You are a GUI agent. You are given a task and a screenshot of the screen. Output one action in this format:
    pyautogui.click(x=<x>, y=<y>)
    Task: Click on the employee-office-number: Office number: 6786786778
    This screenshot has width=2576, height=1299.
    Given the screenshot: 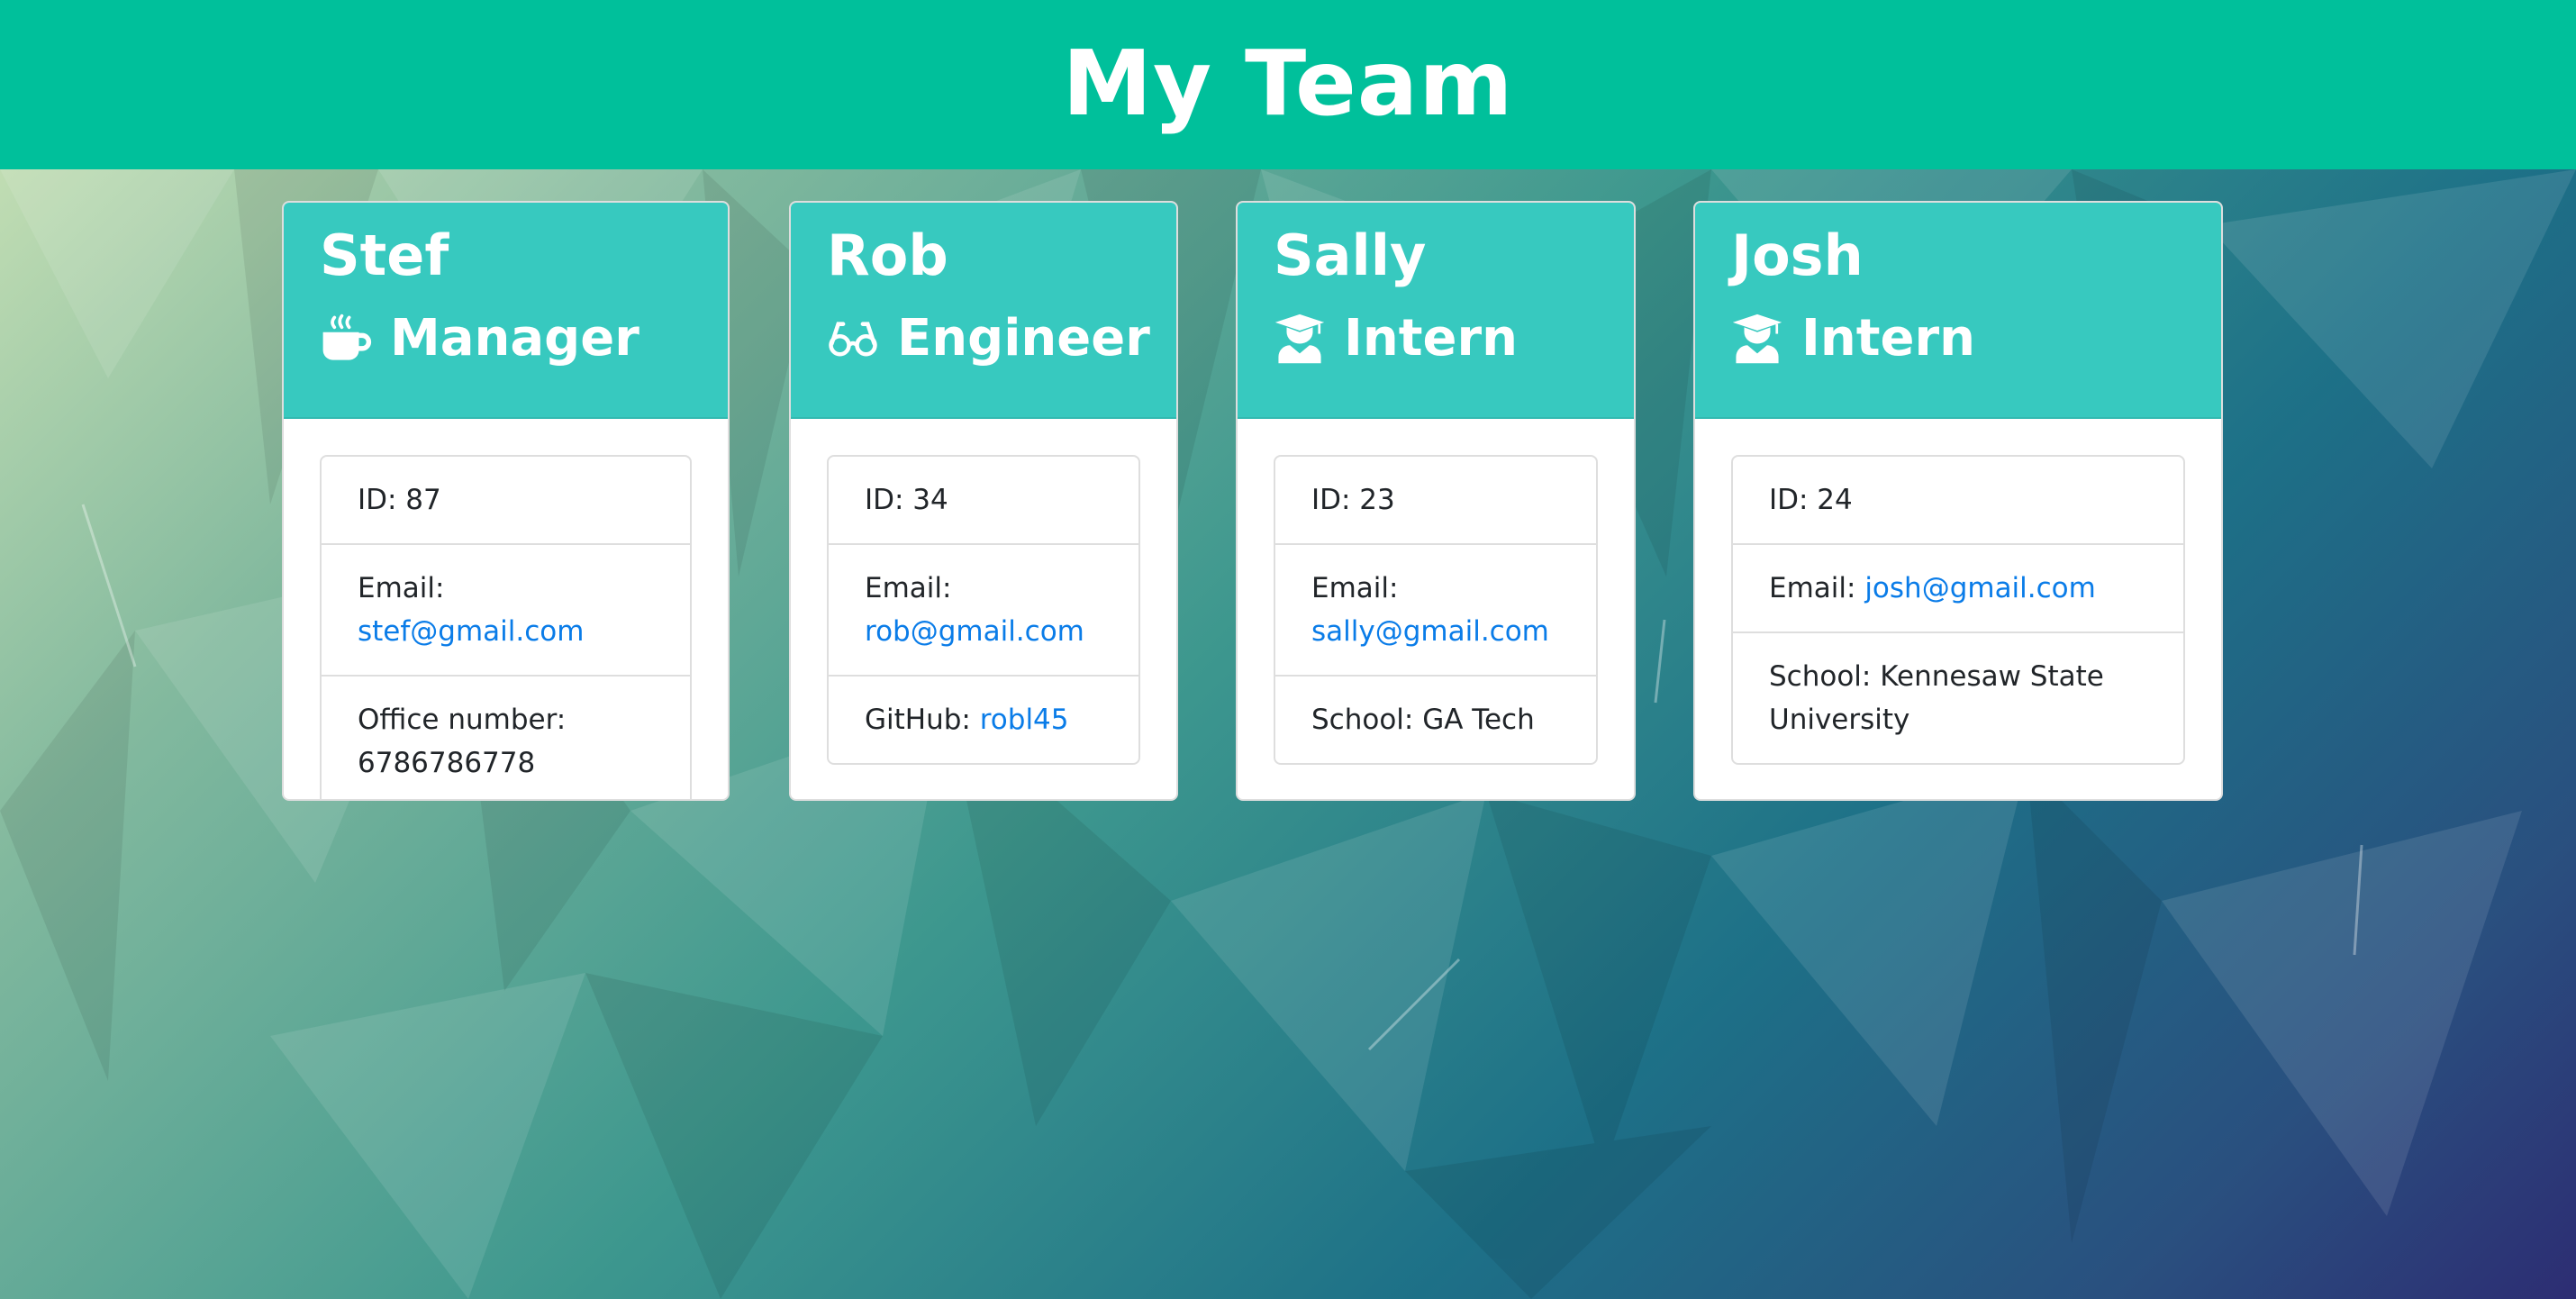 What is the action you would take?
    pyautogui.click(x=506, y=738)
    